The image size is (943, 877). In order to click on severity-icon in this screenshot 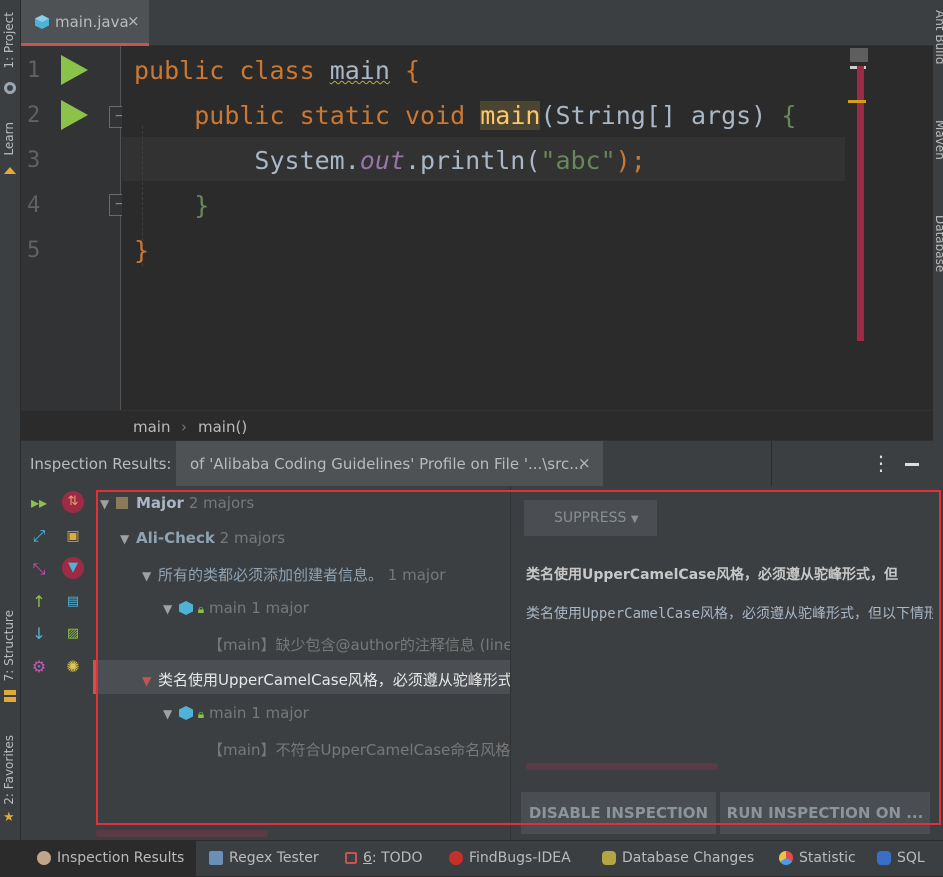, I will do `click(122, 503)`.